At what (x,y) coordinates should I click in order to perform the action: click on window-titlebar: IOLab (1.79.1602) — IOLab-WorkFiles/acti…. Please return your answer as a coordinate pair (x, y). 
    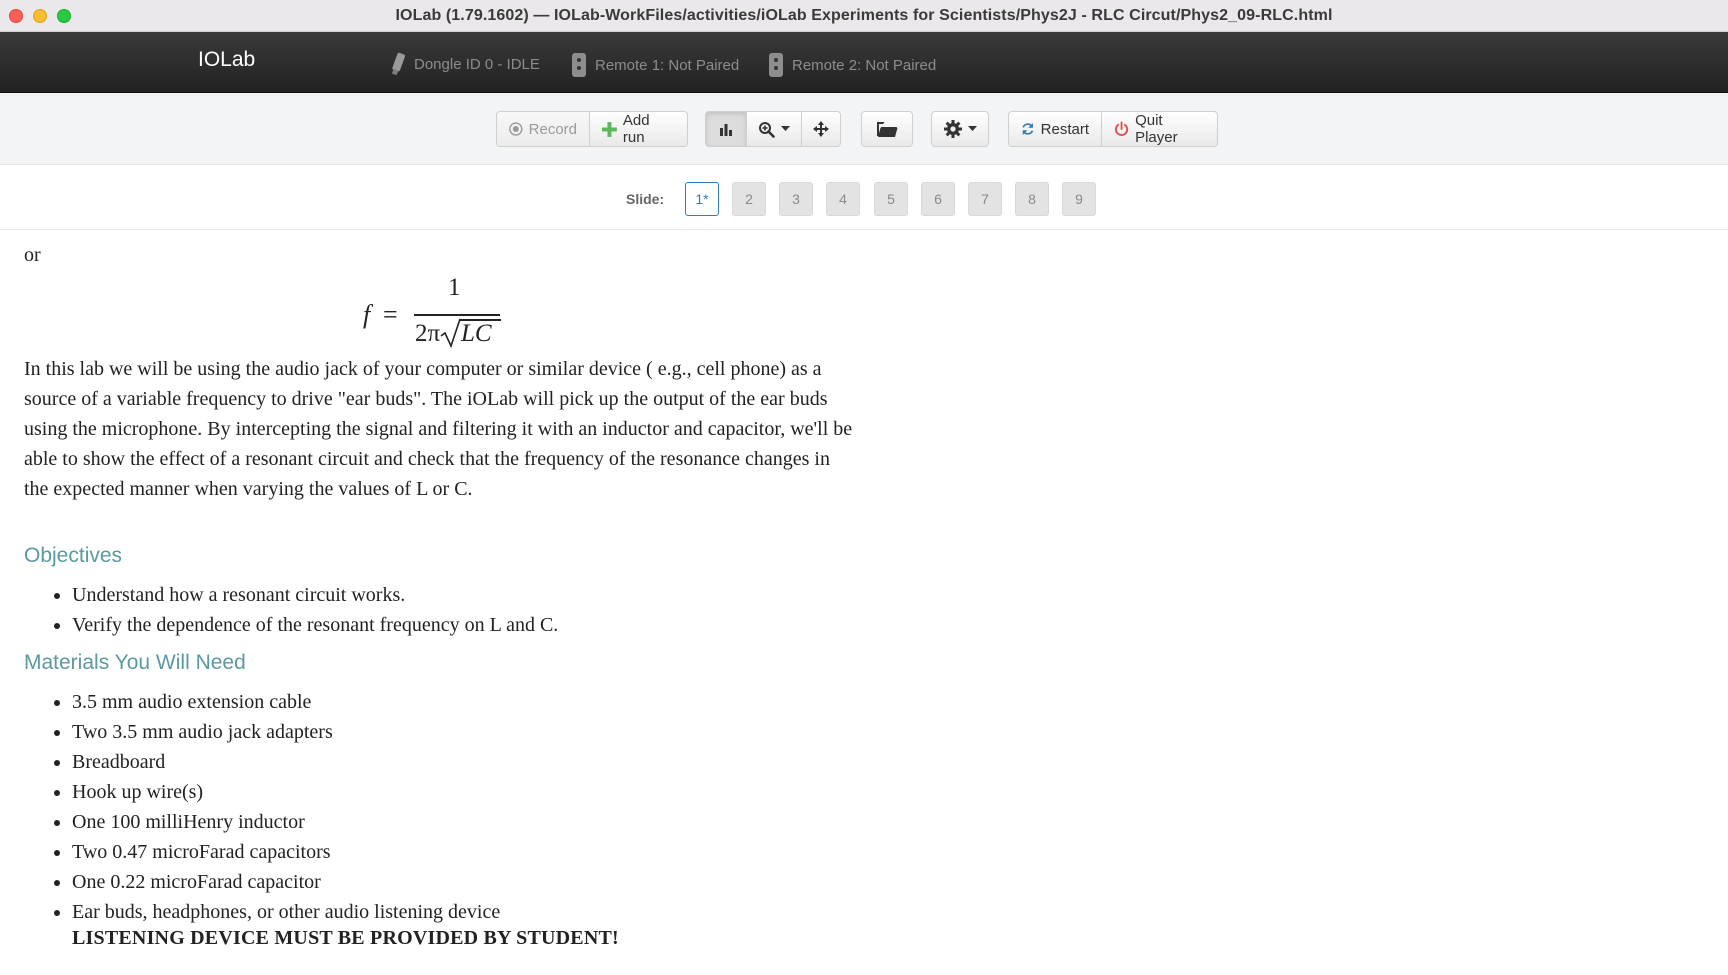
    Looking at the image, I should click on (864, 16).